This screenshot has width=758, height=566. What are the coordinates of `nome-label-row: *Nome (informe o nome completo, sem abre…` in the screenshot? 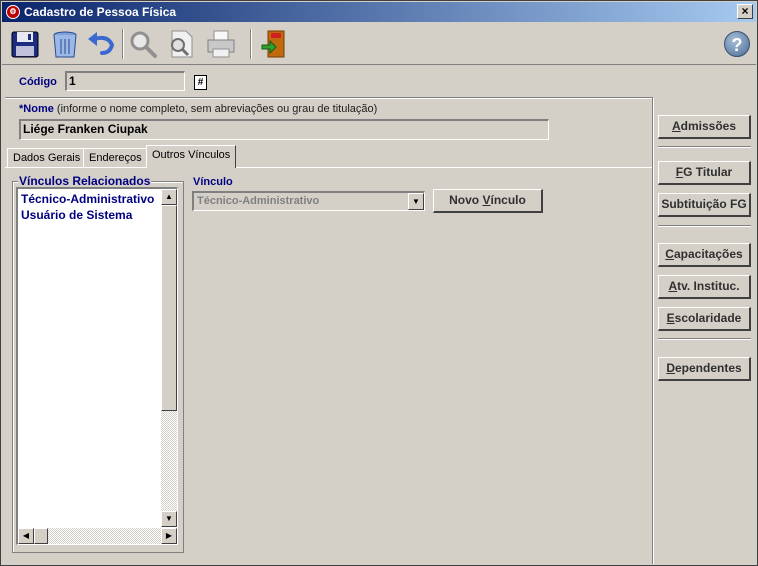 It's located at (198, 109).